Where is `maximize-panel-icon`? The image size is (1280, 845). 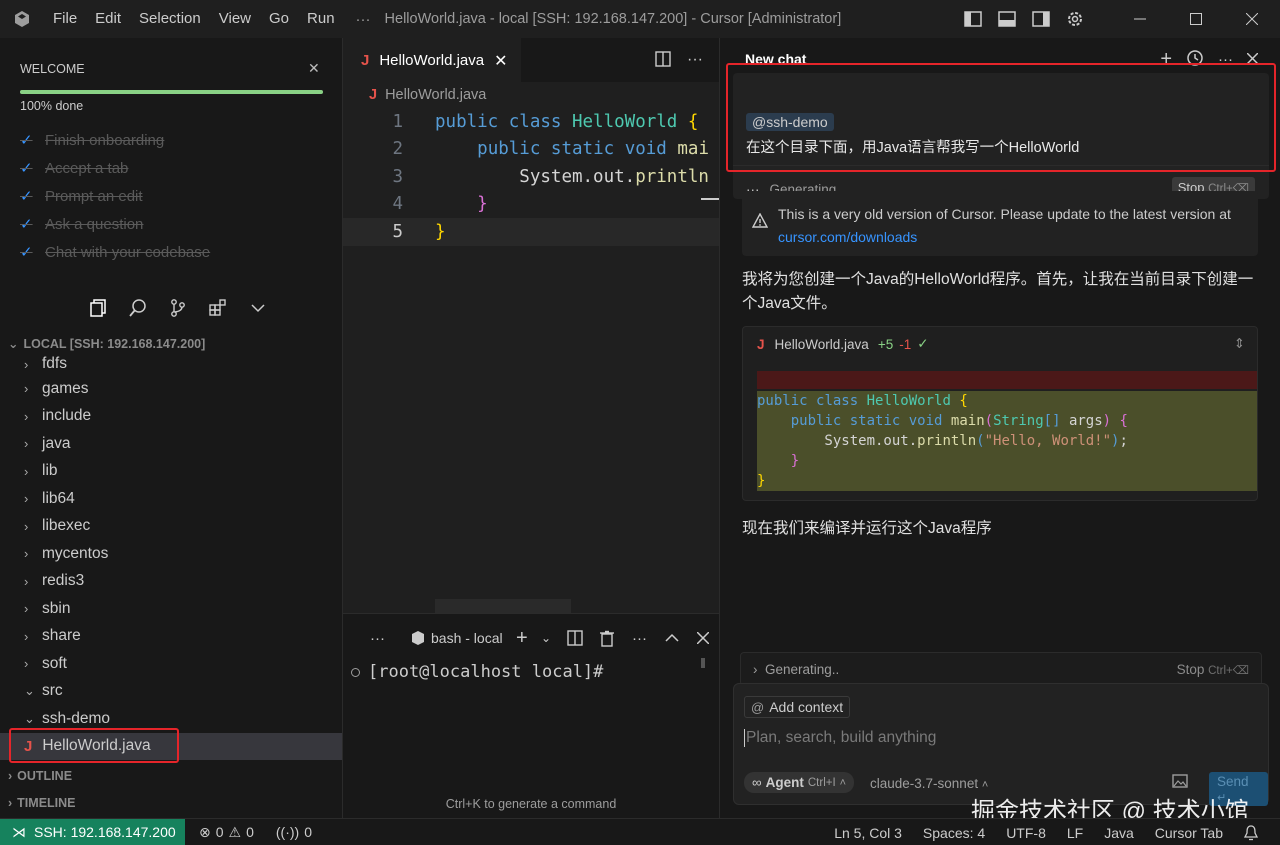 maximize-panel-icon is located at coordinates (672, 638).